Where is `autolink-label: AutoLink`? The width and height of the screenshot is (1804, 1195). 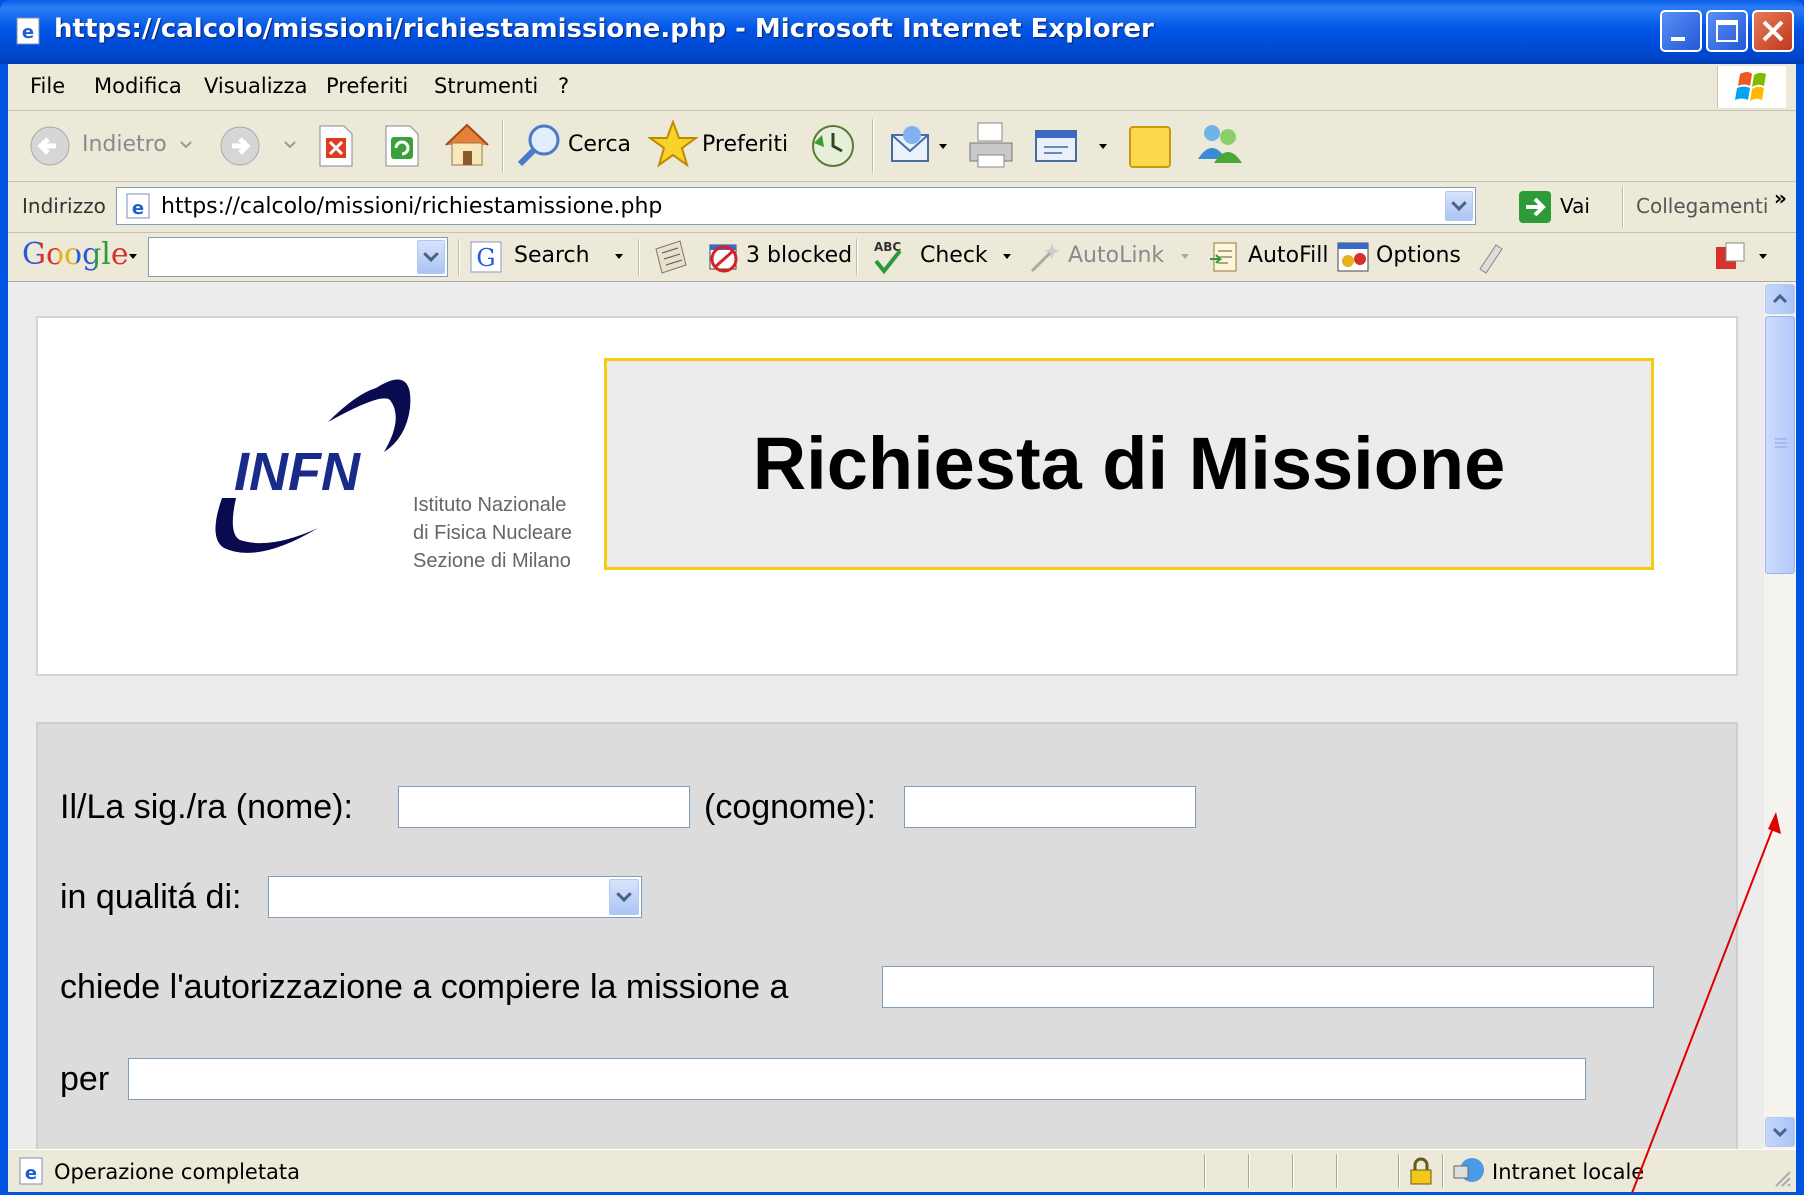 autolink-label: AutoLink is located at coordinates (1116, 255).